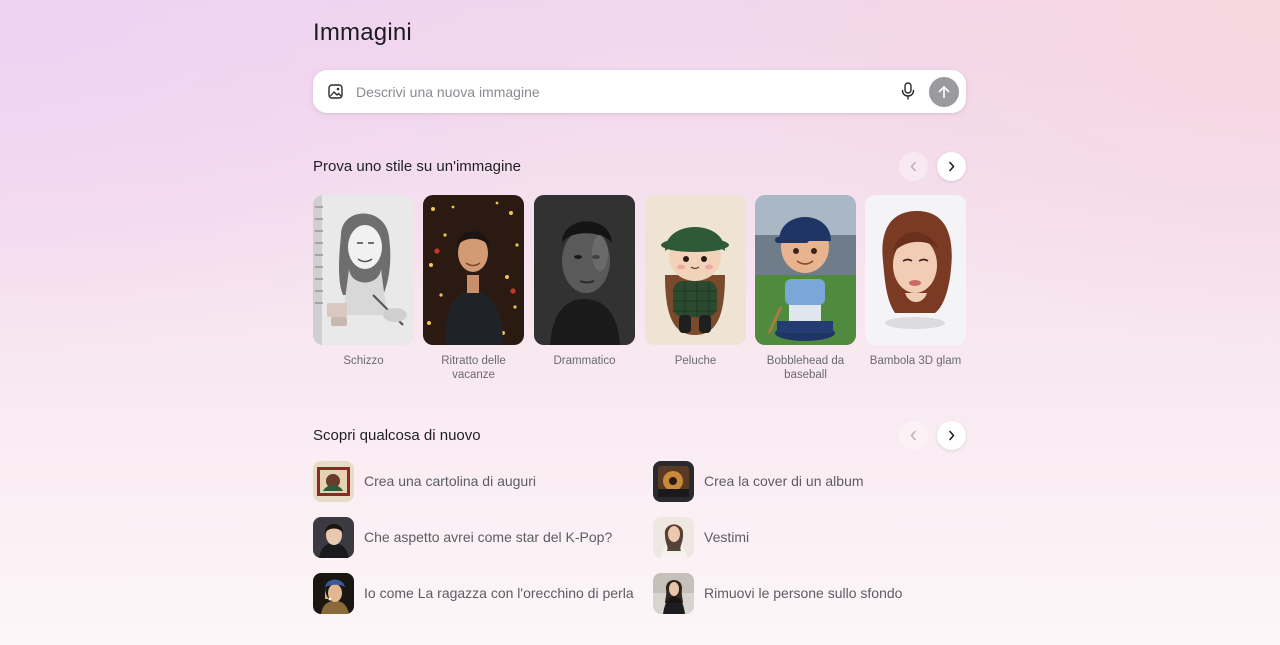  I want to click on page-title: Immagini, so click(362, 32).